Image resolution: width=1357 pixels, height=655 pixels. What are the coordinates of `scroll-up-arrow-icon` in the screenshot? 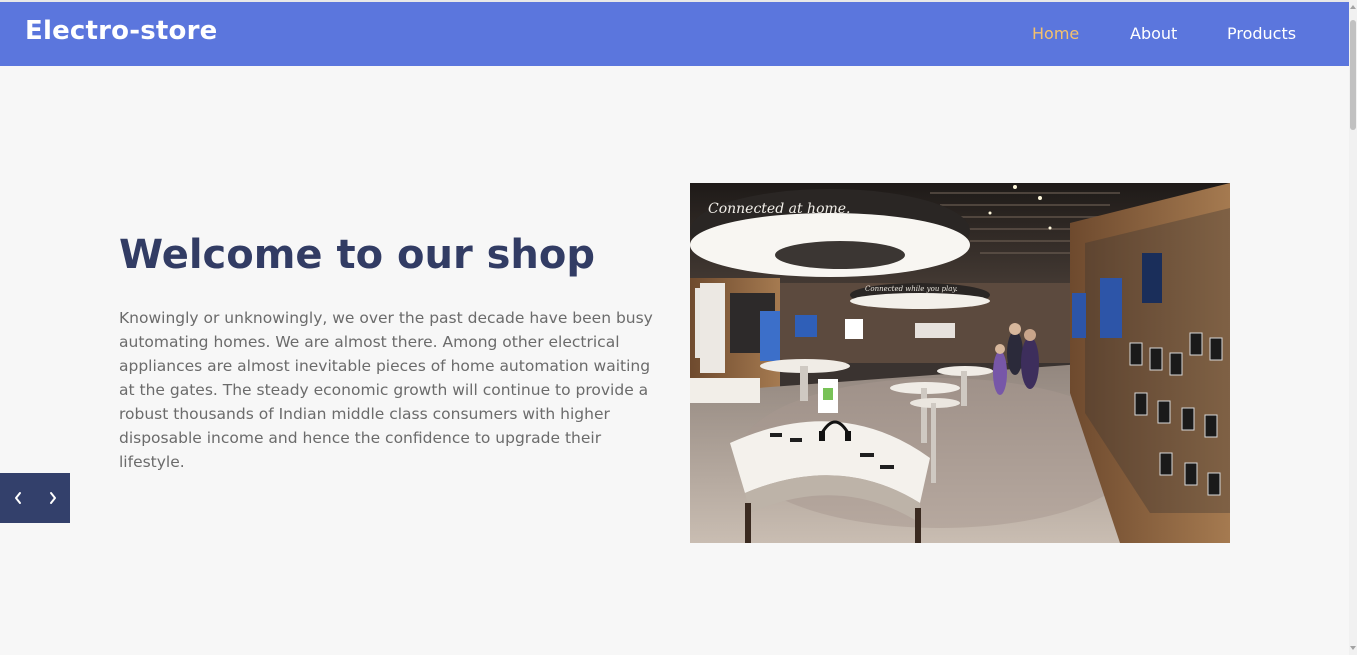 It's located at (1353, 7).